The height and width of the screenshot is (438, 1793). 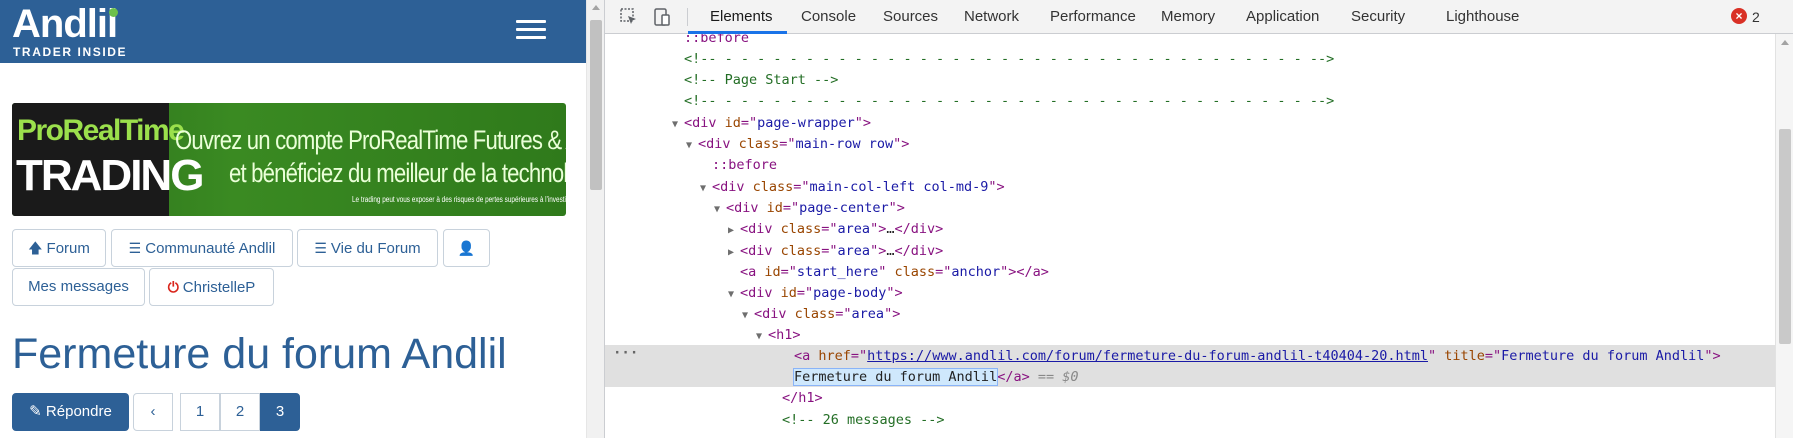 I want to click on tab-network: Network, so click(x=991, y=17).